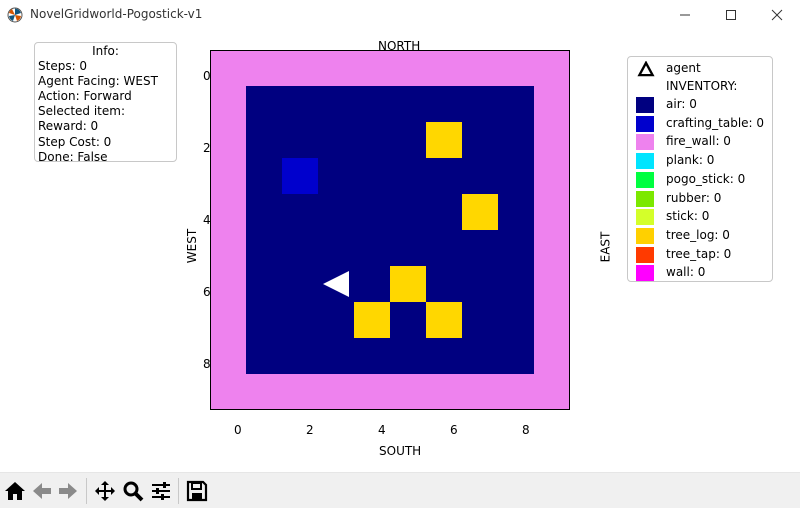 This screenshot has height=508, width=800. What do you see at coordinates (698, 234) in the screenshot?
I see `legend-item-label: tree_log: 0` at bounding box center [698, 234].